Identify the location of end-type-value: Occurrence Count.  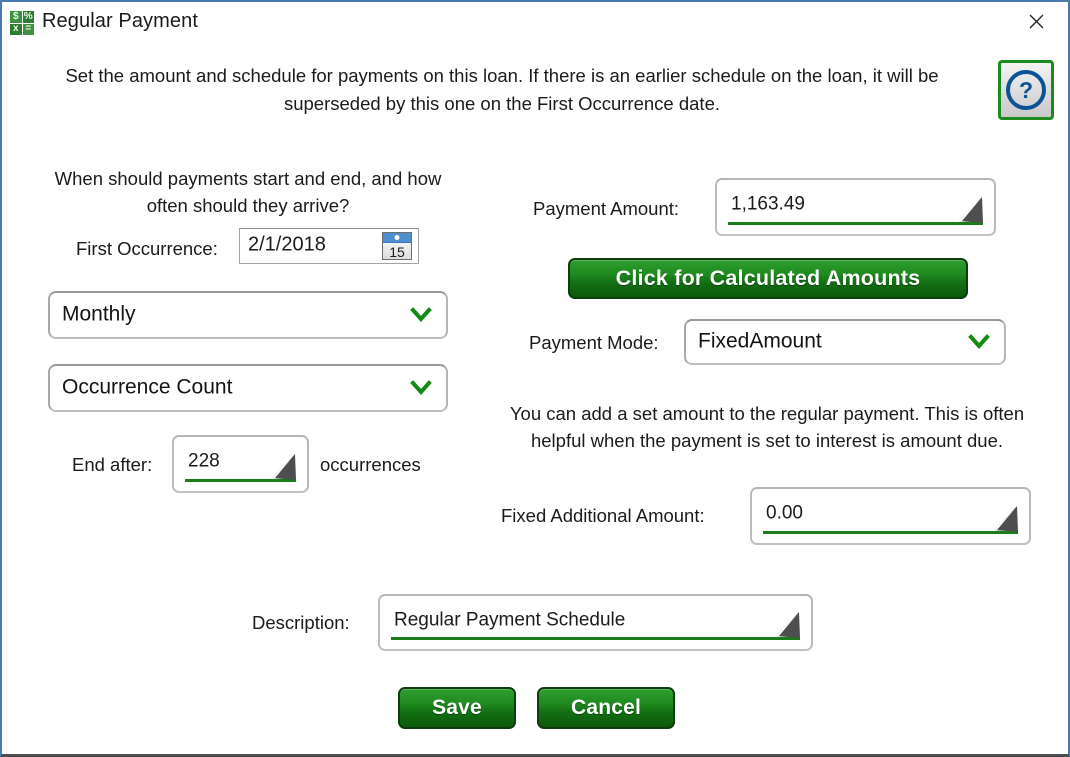
(147, 387).